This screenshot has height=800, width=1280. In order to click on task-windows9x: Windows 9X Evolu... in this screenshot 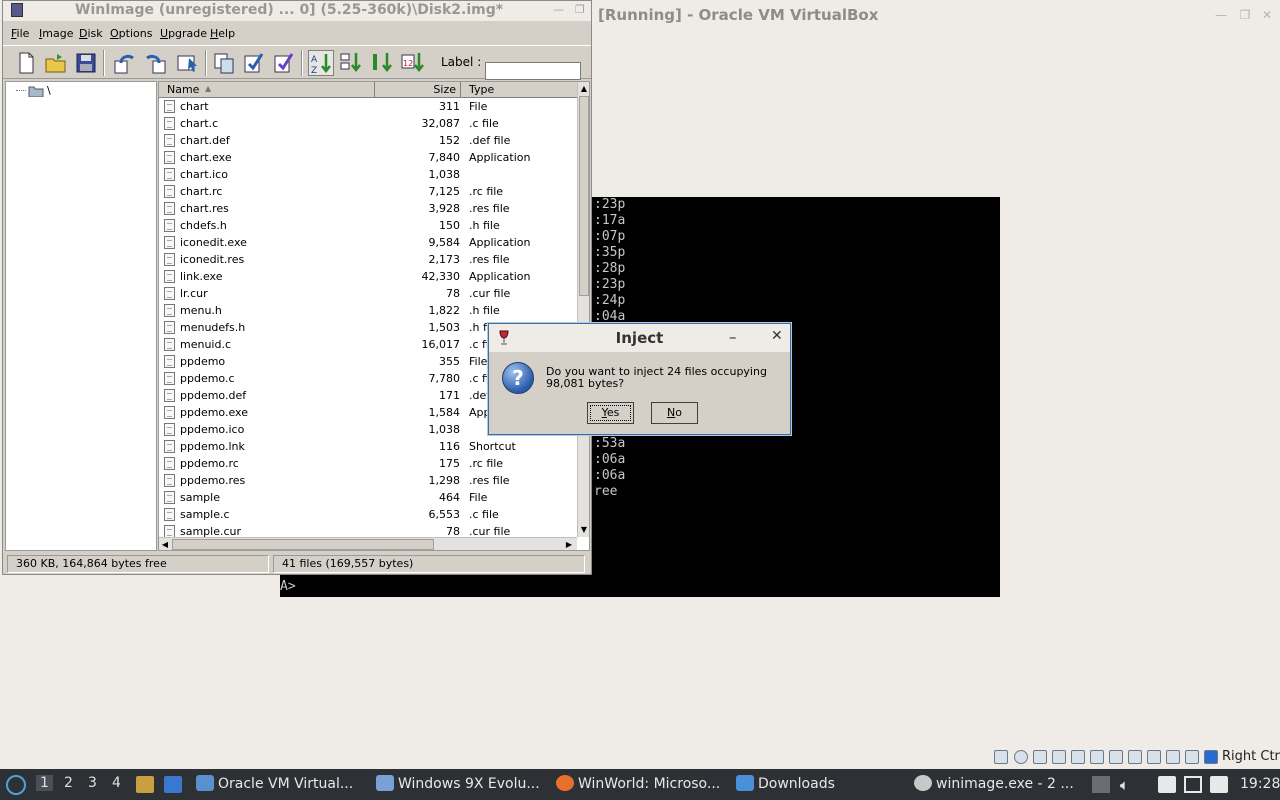, I will do `click(458, 784)`.